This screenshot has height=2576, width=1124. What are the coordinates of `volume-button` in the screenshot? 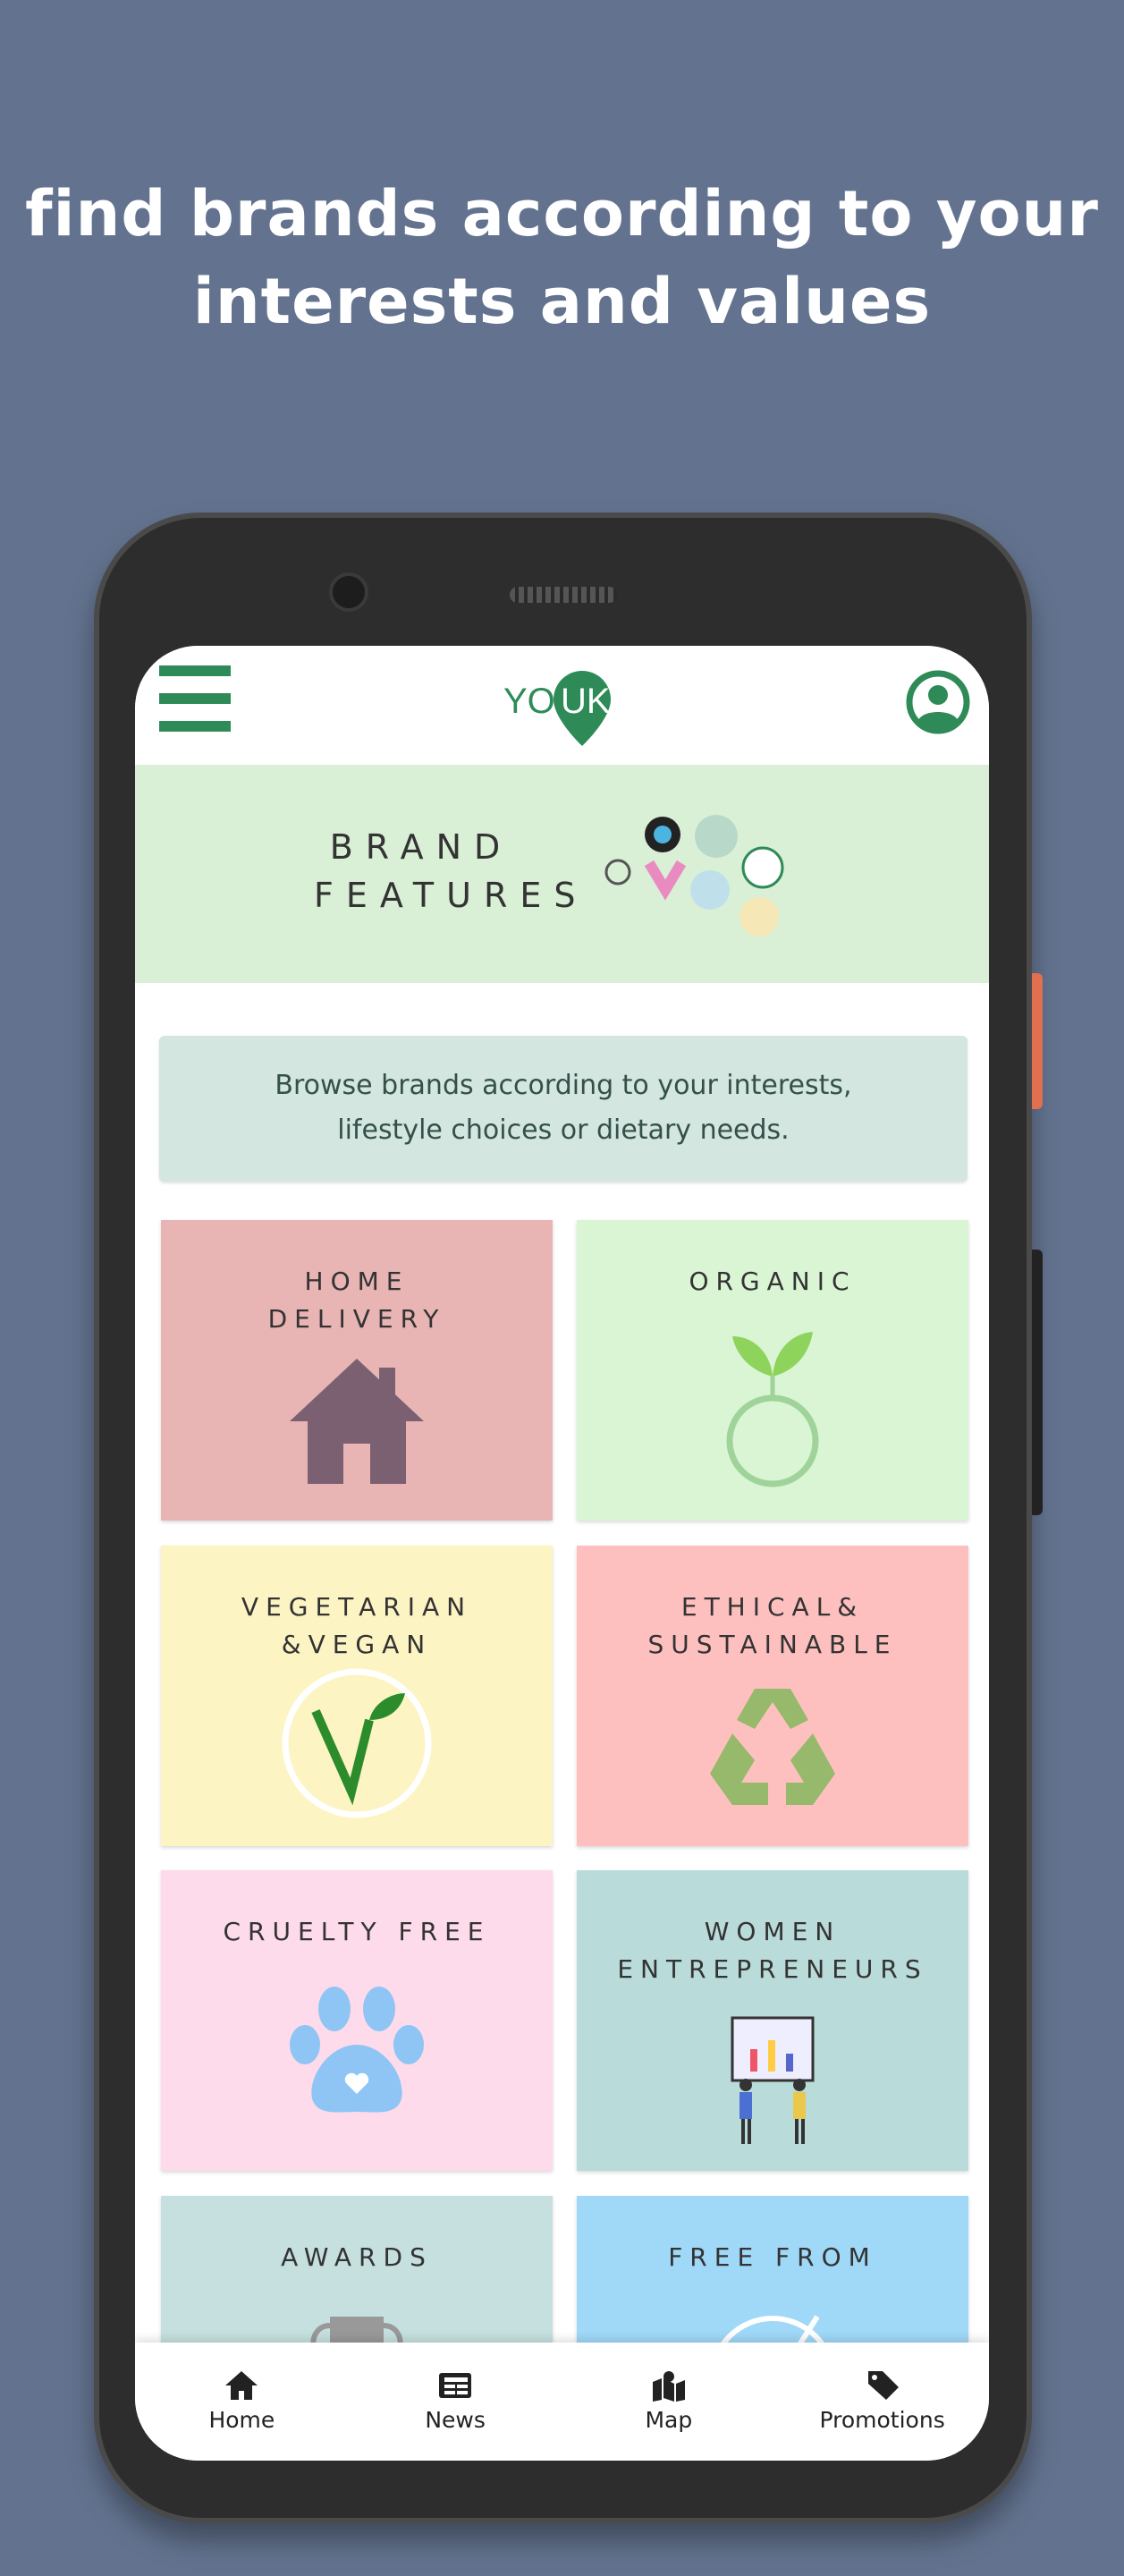 It's located at (1038, 1382).